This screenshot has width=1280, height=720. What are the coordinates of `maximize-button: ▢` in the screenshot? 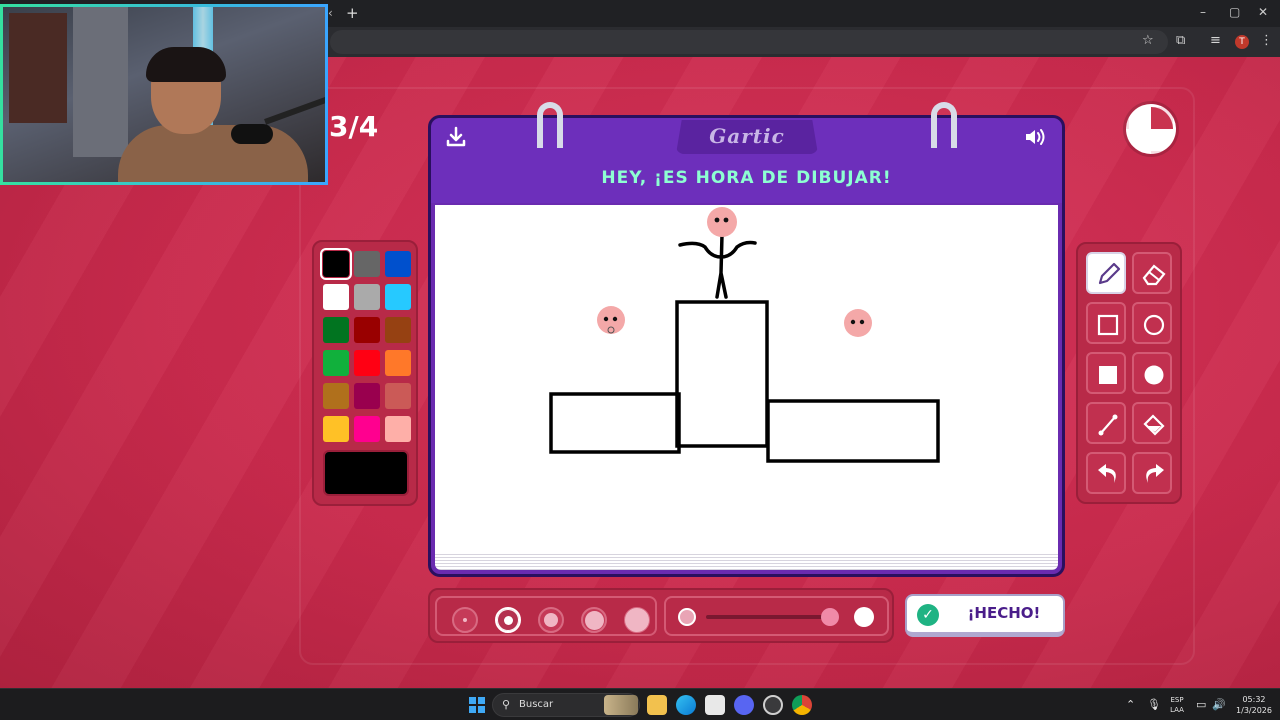 It's located at (1234, 12).